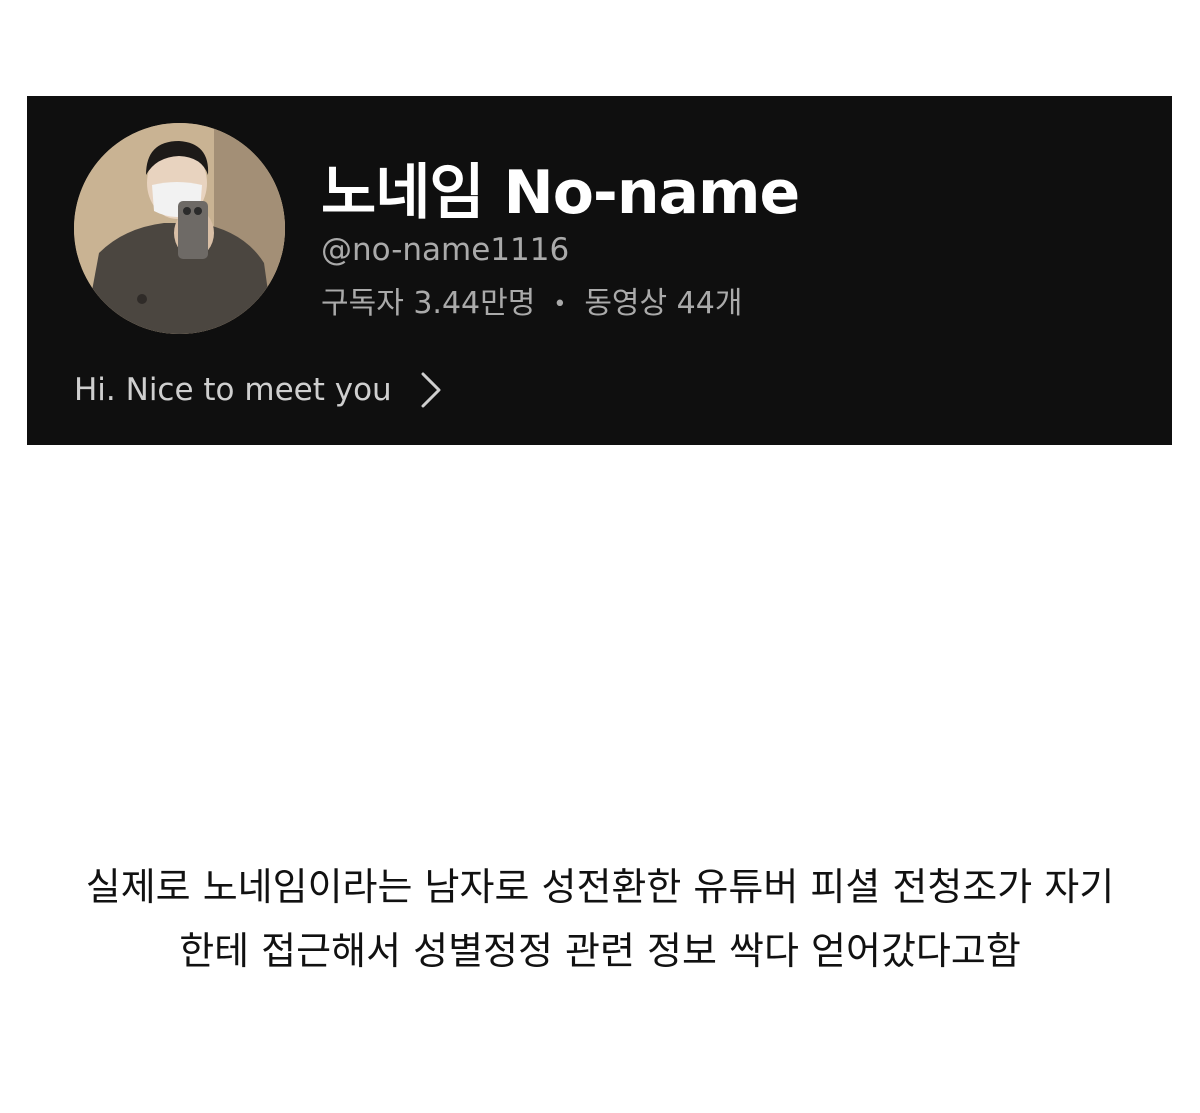 The image size is (1200, 1113). Describe the element at coordinates (600, 887) in the screenshot. I see `caption-line-1: 실제로 노네임이라는 남자로 성전환한 유튜버 피셜 전청조가 자기` at that location.